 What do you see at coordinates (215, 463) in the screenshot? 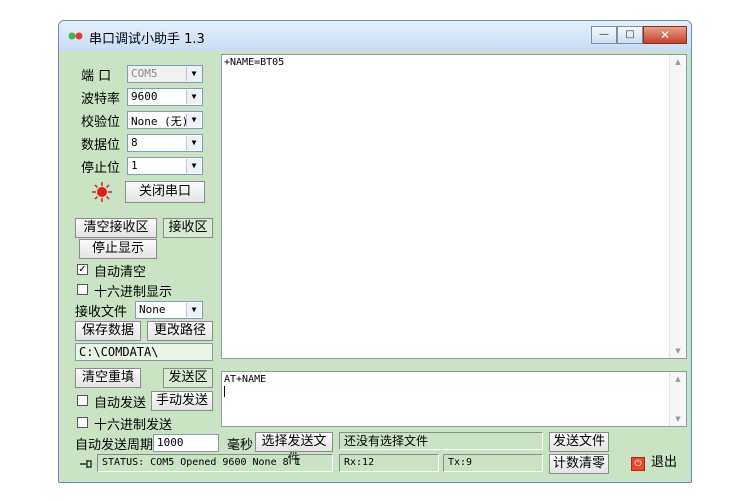
I see `status-text: STATUS: COM5 Opened 9600 None 8 1` at bounding box center [215, 463].